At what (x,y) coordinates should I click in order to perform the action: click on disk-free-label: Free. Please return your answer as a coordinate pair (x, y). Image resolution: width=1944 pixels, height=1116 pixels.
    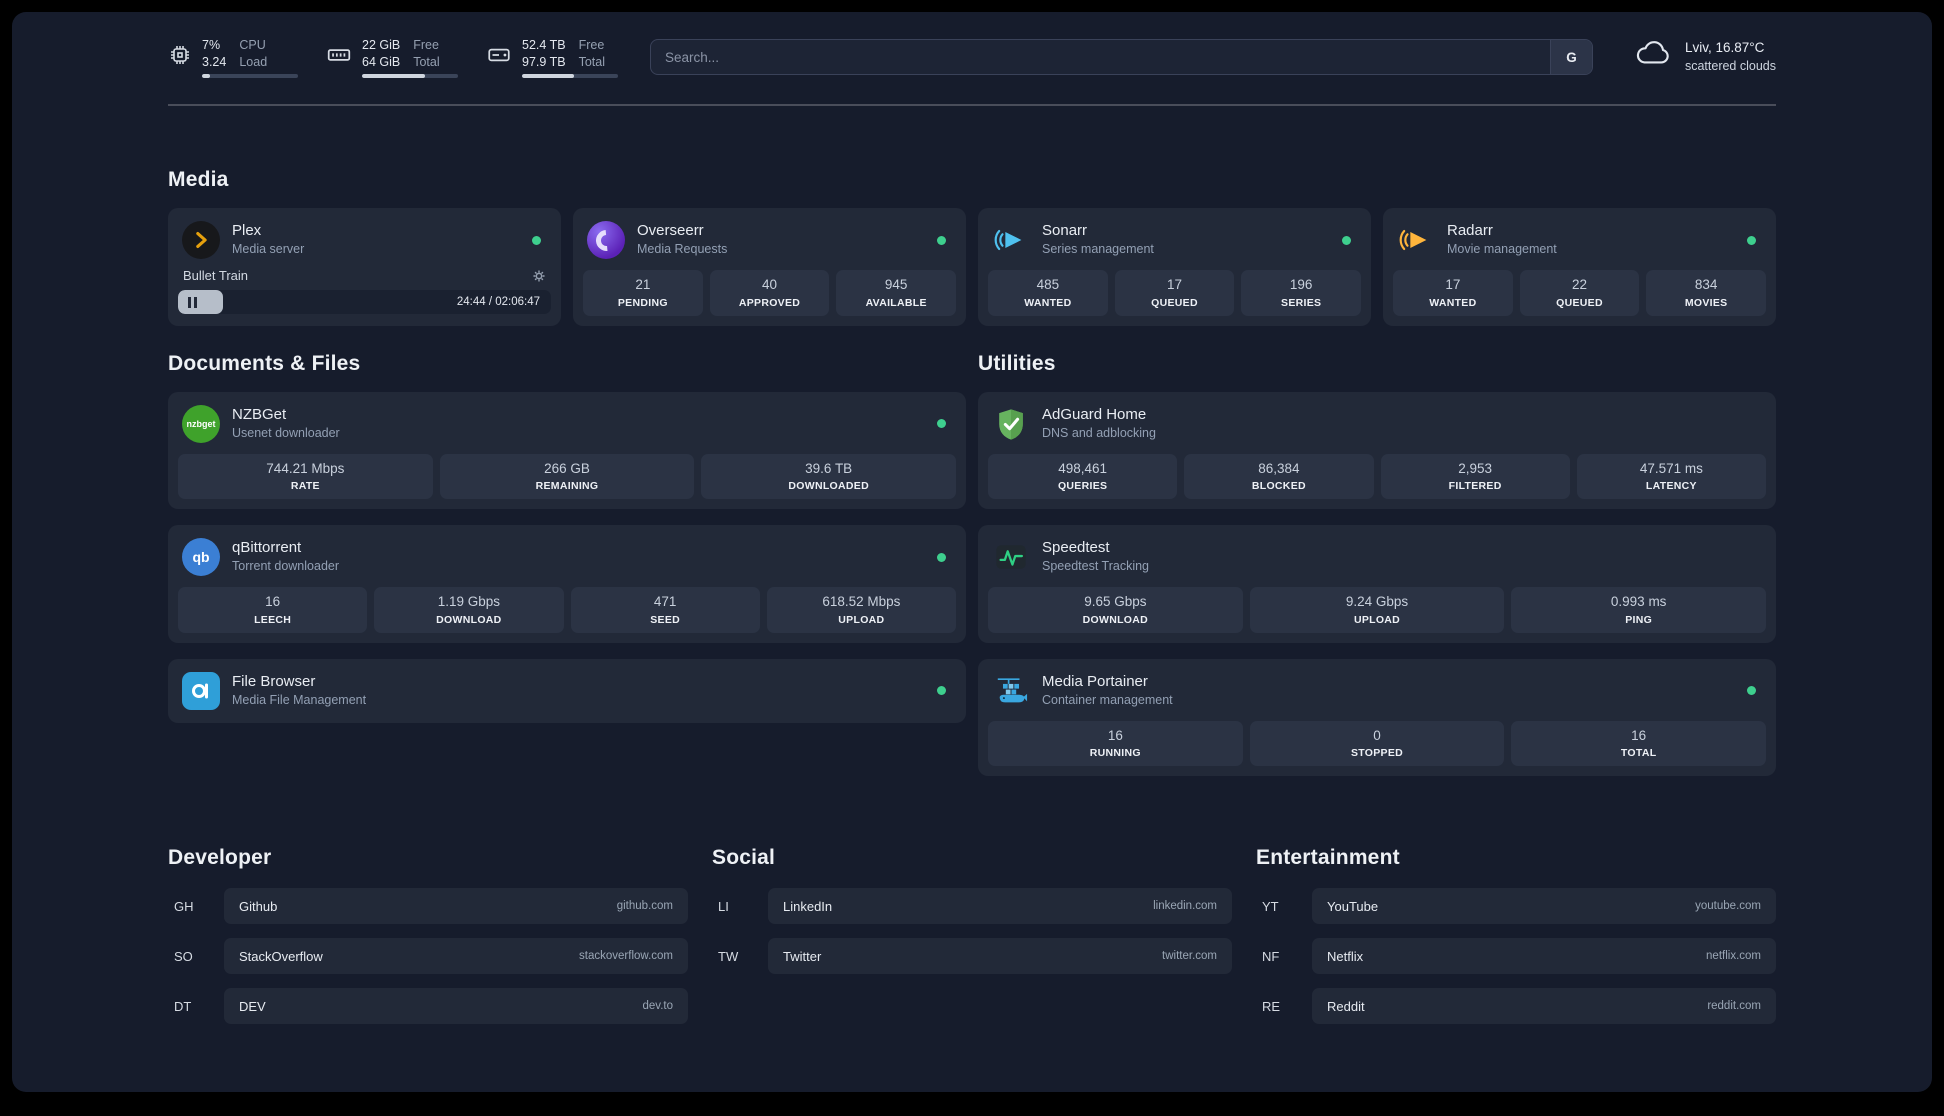
    Looking at the image, I should click on (591, 45).